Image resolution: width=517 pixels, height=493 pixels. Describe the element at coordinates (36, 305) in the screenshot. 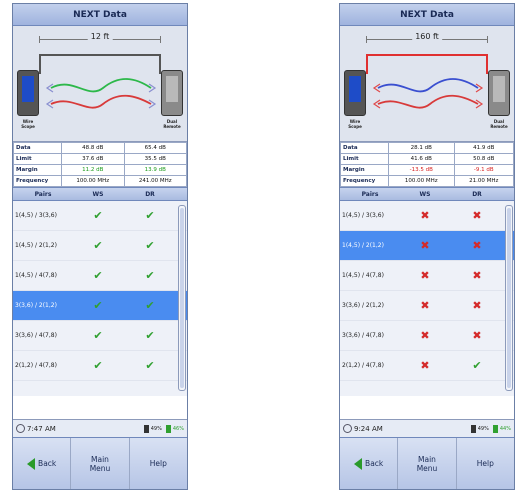

I see `pair-name: 3(3,6) / 2(1,2)` at that location.